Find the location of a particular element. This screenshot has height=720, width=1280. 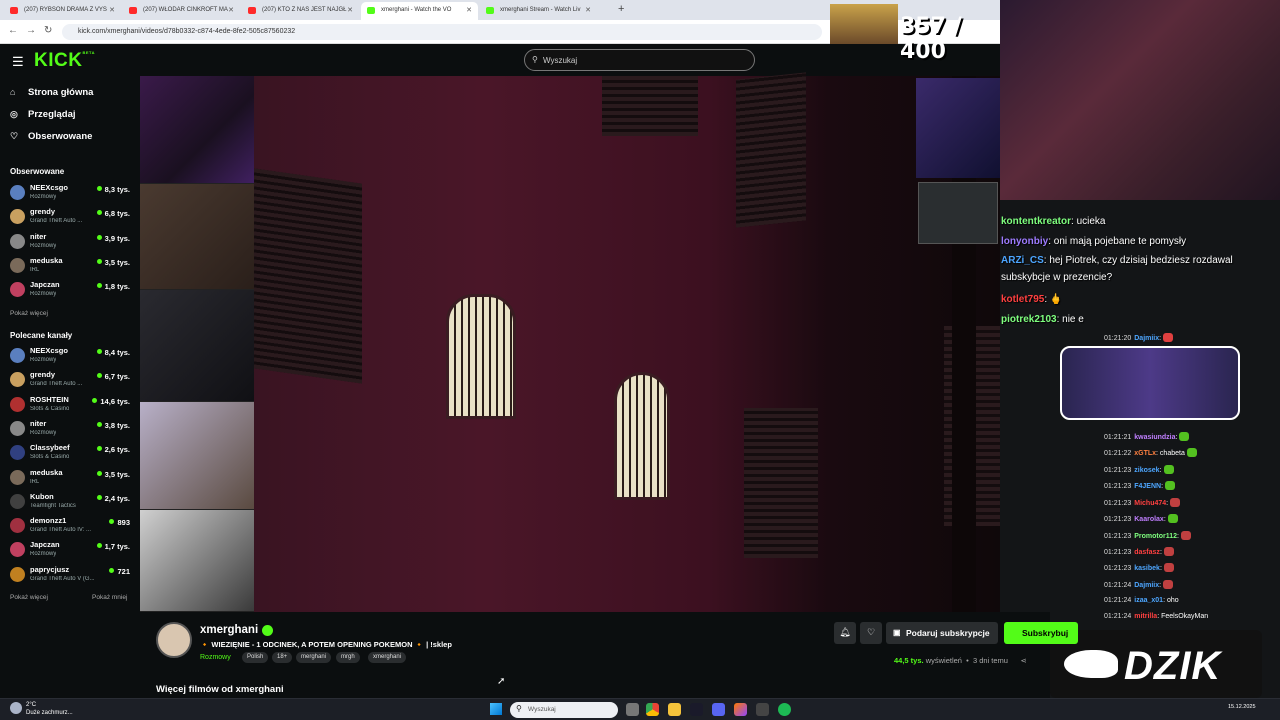

channel-category: IRL is located at coordinates (35, 269).